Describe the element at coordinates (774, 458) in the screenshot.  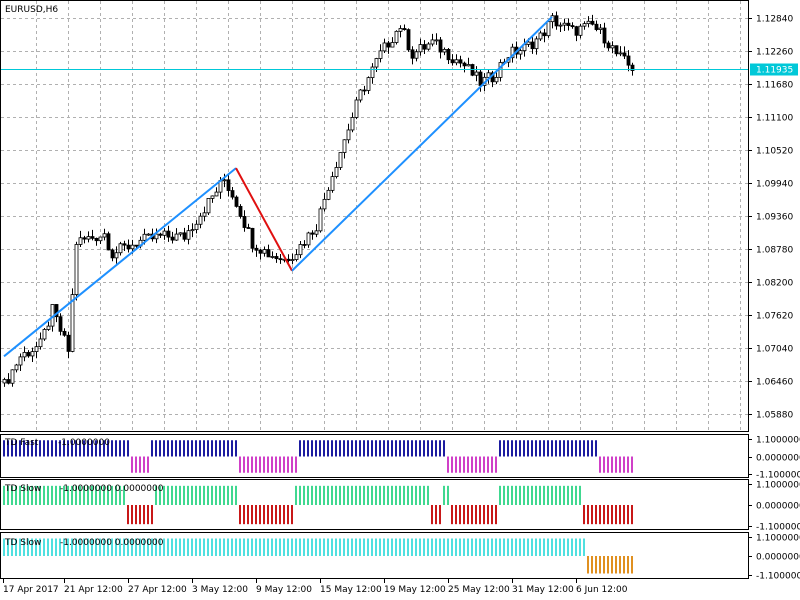
I see `td-fast-axis: 1.1000000 0.0000000 -1.1000000` at that location.